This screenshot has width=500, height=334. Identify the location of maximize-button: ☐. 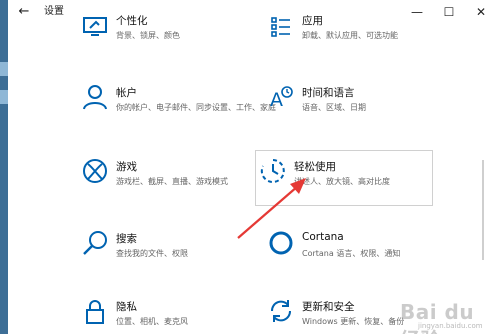
(449, 12).